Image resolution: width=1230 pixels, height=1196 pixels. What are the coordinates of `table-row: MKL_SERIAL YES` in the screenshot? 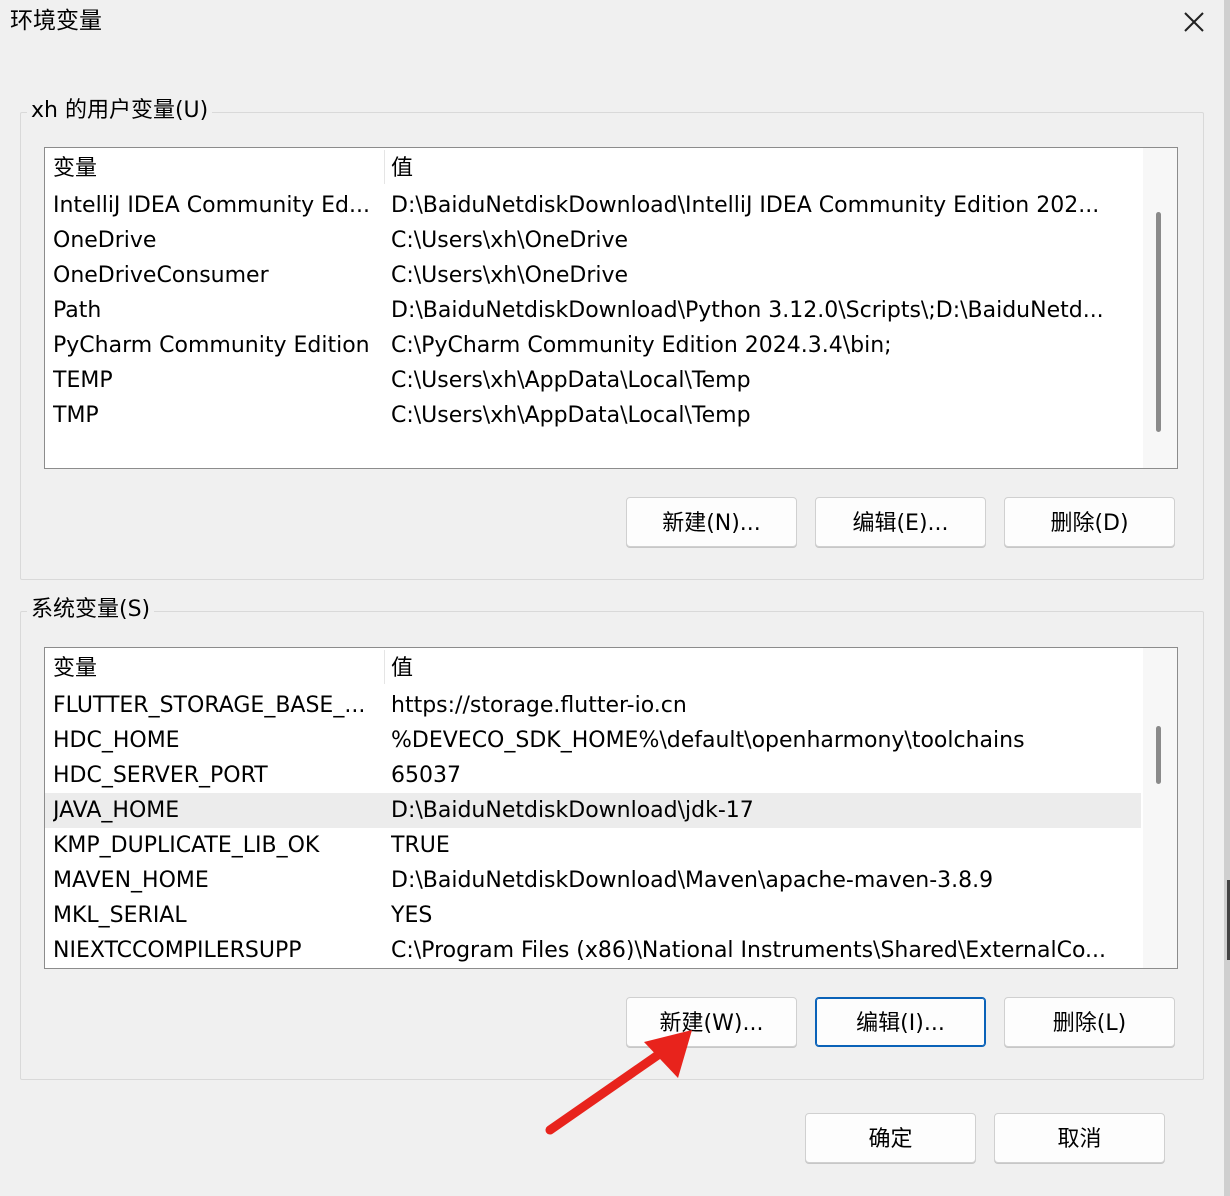 It's located at (593, 915).